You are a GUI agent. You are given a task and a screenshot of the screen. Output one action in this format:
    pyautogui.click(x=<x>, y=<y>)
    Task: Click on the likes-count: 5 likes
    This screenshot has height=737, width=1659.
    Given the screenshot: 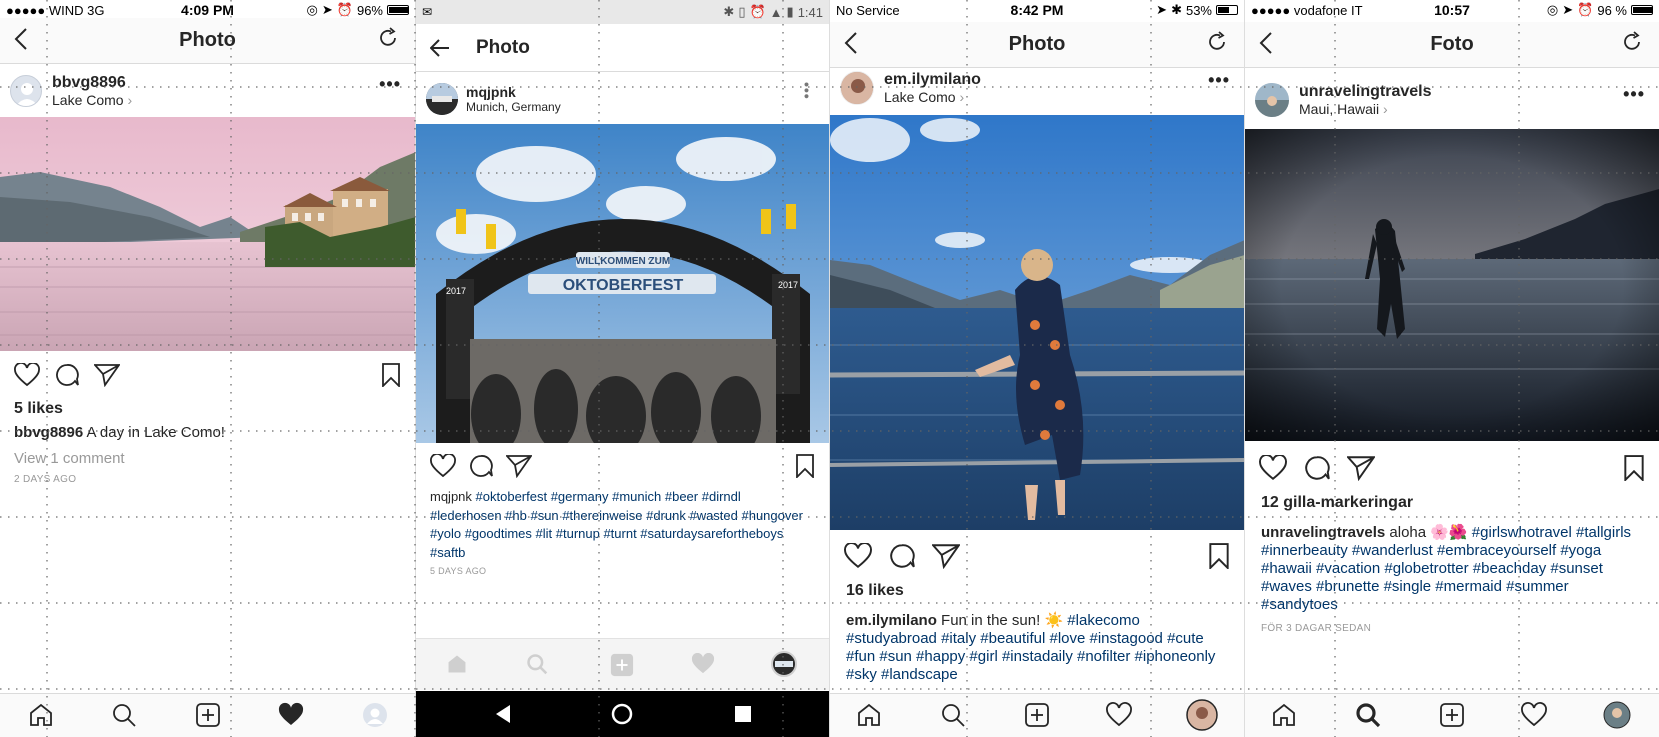 What is the action you would take?
    pyautogui.click(x=38, y=409)
    